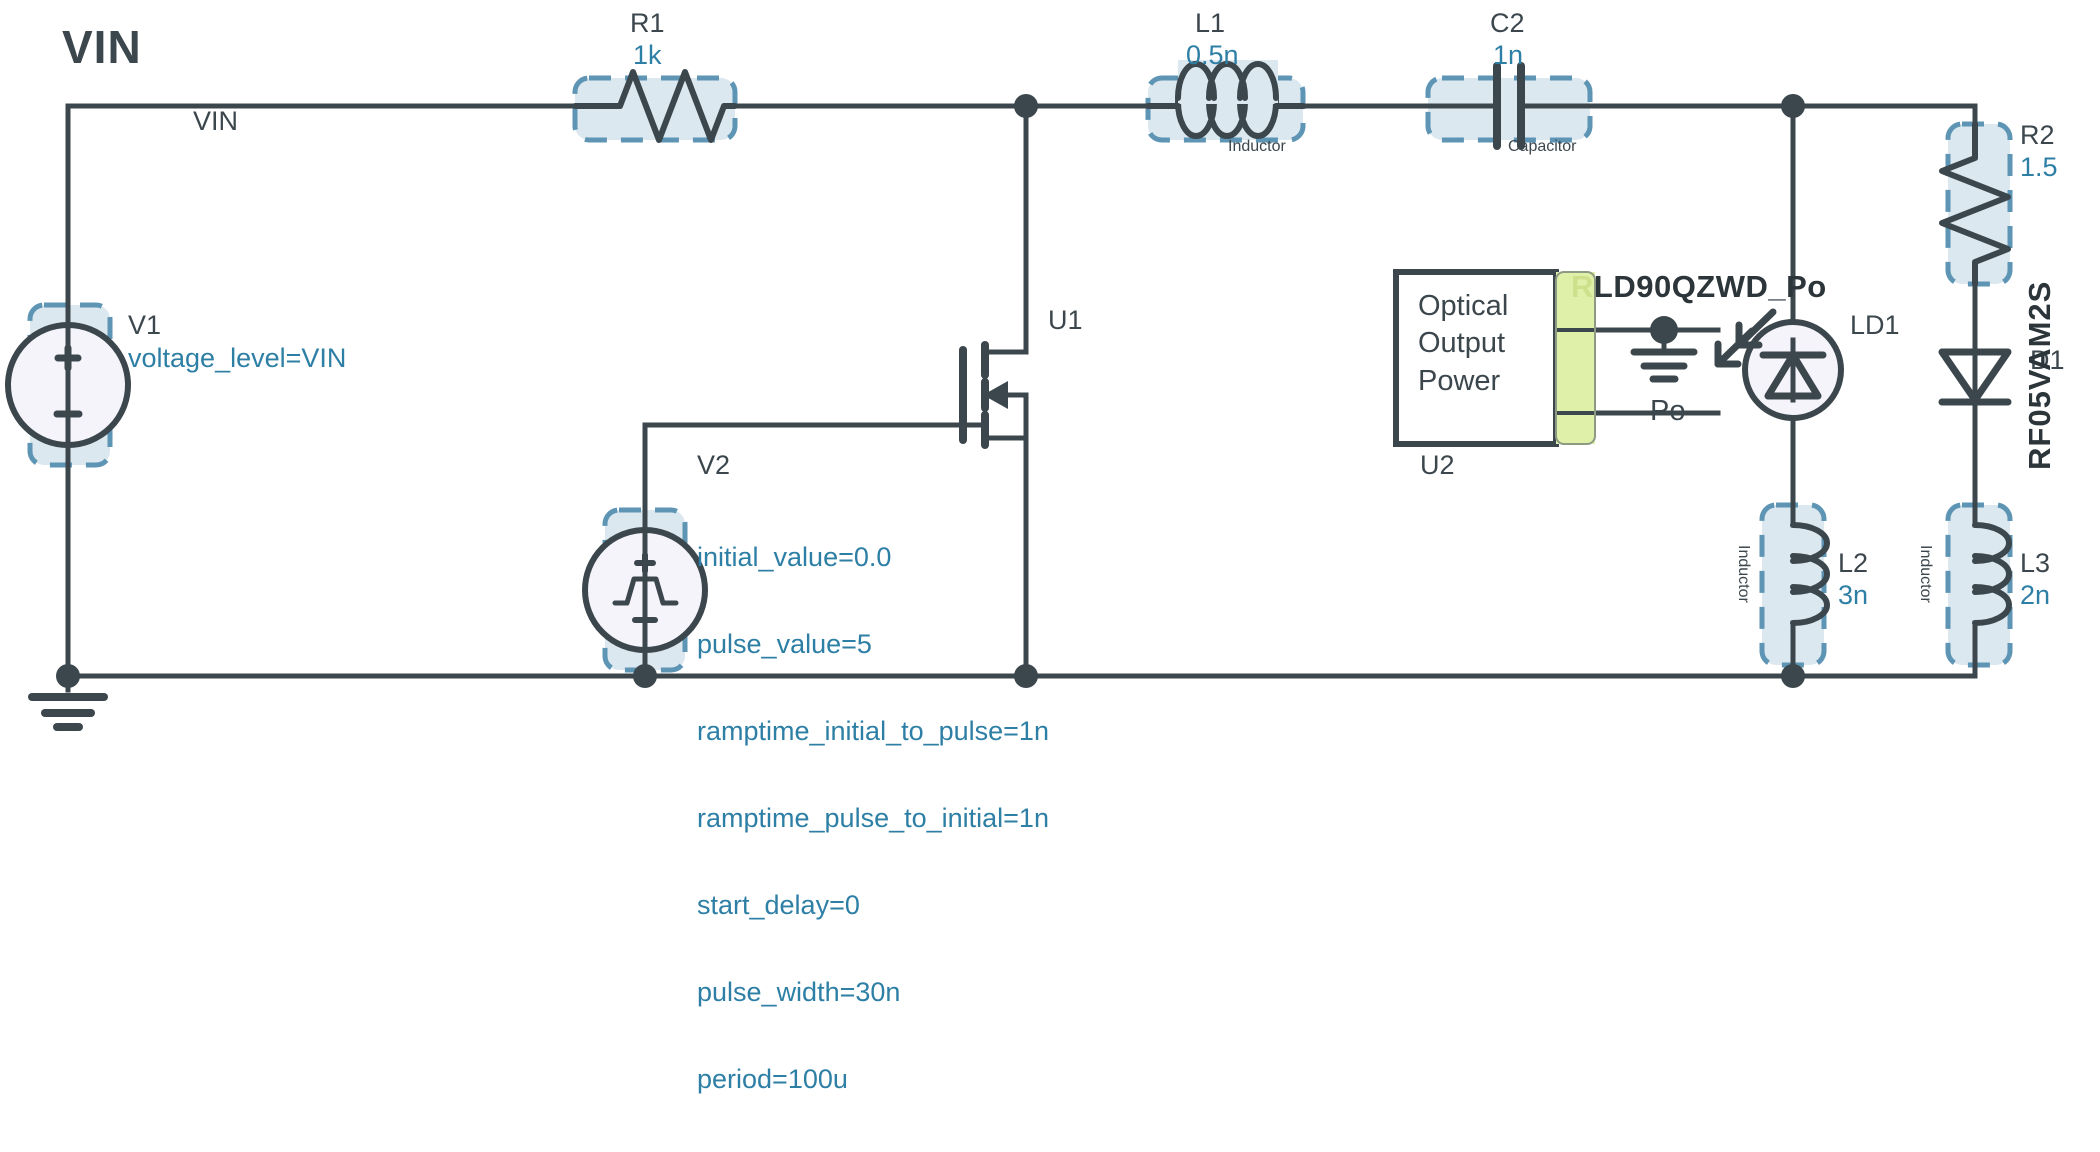 The image size is (2100, 1152). What do you see at coordinates (2037, 135) in the screenshot?
I see `ref-label-r2: R2` at bounding box center [2037, 135].